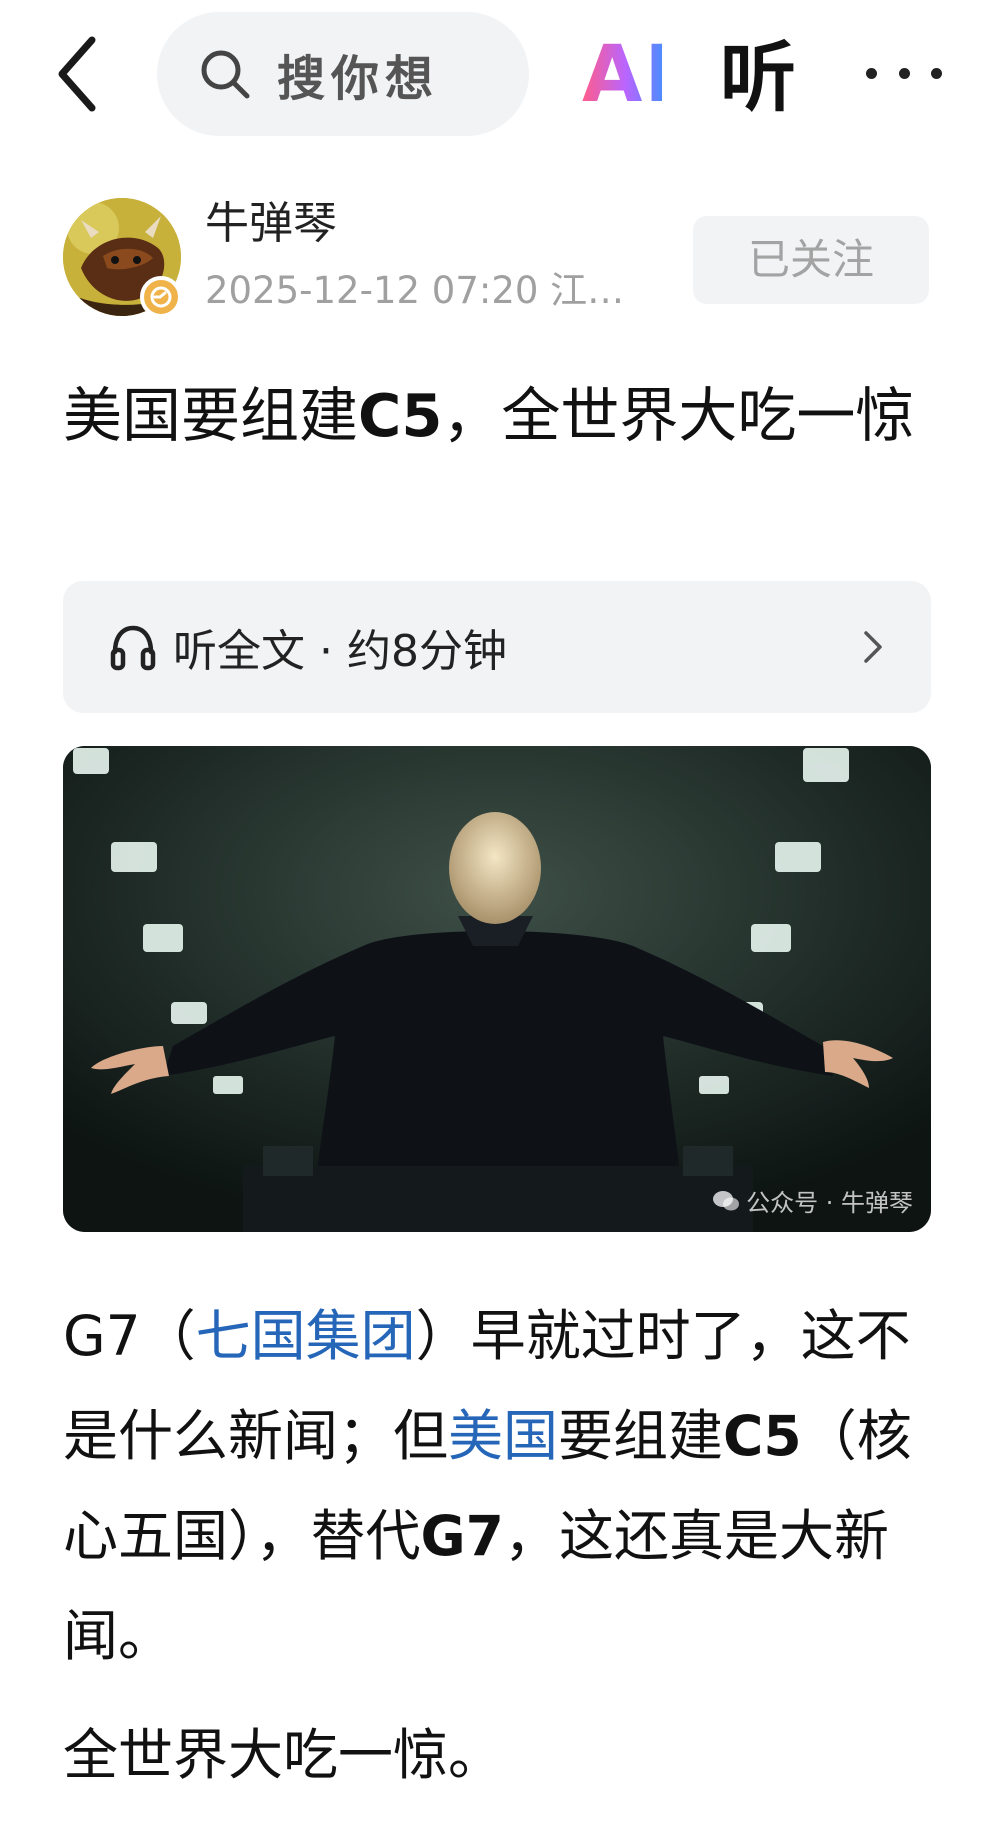 Image resolution: width=986 pixels, height=1842 pixels. Describe the element at coordinates (811, 260) in the screenshot. I see `follow-button: 已关注` at that location.